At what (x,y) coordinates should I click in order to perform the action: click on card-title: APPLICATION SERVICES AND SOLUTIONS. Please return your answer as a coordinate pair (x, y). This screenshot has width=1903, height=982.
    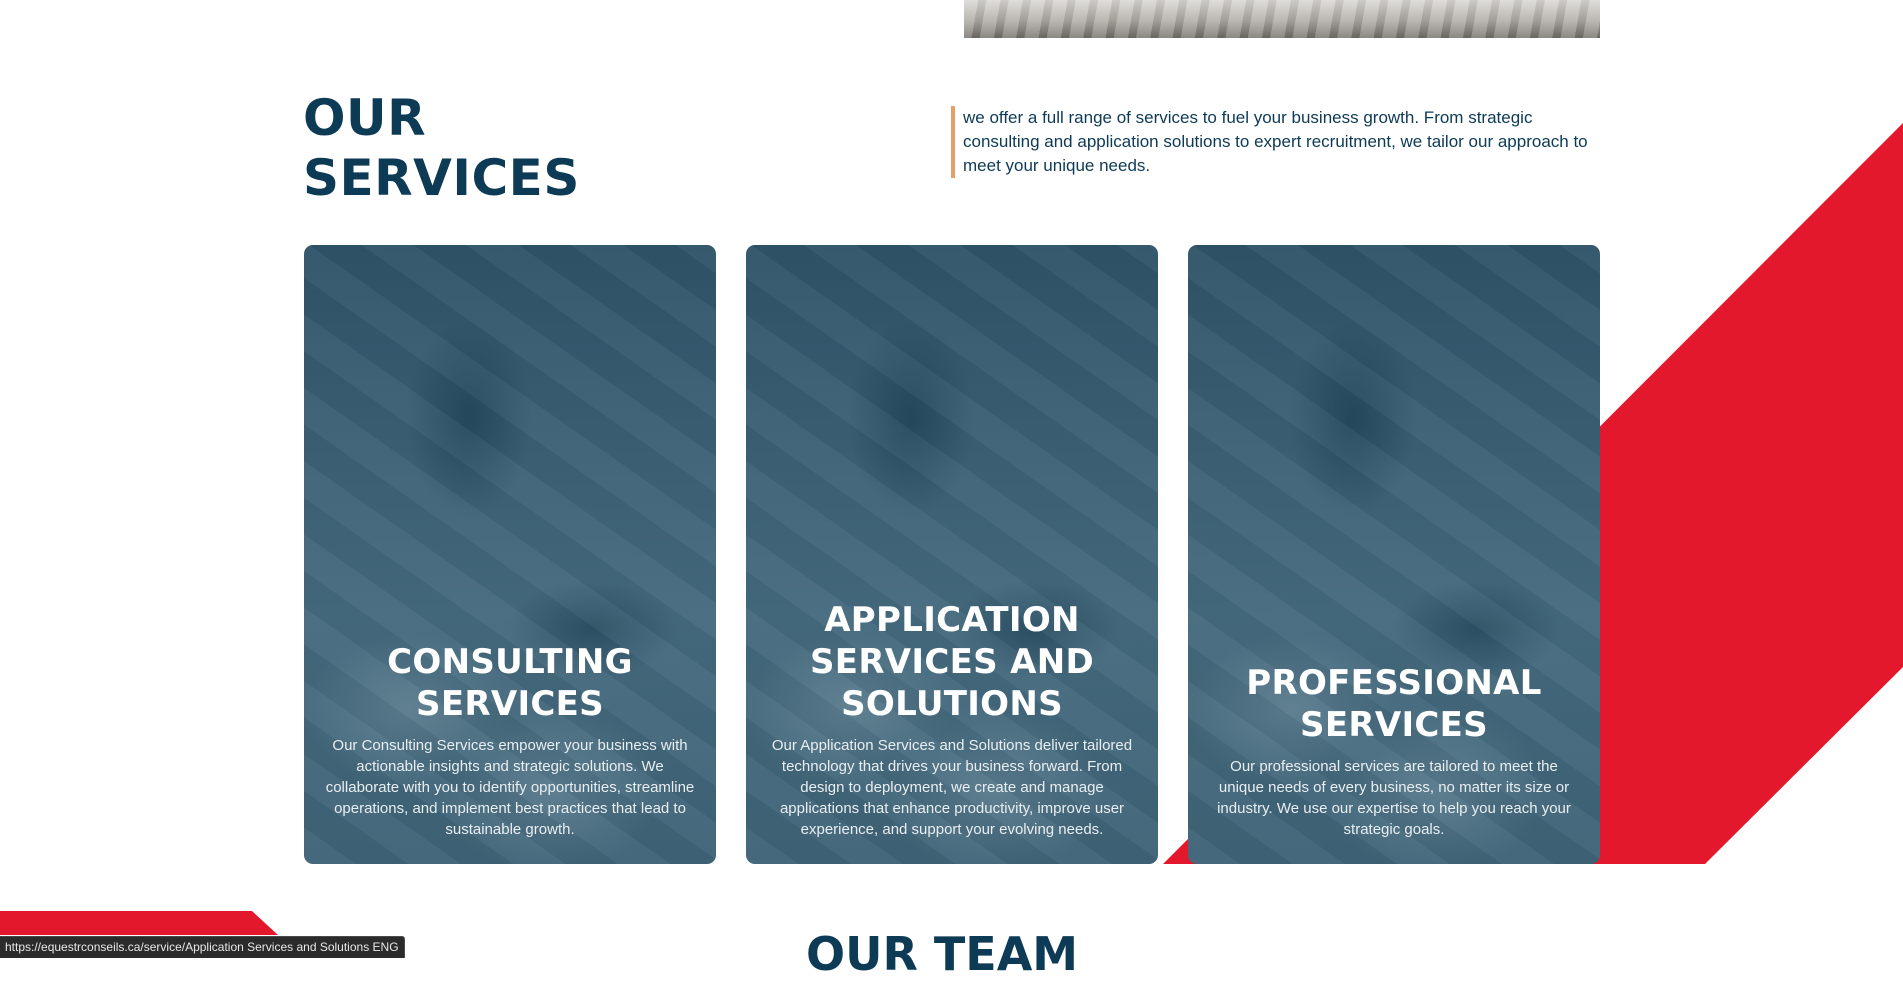
    Looking at the image, I should click on (952, 662).